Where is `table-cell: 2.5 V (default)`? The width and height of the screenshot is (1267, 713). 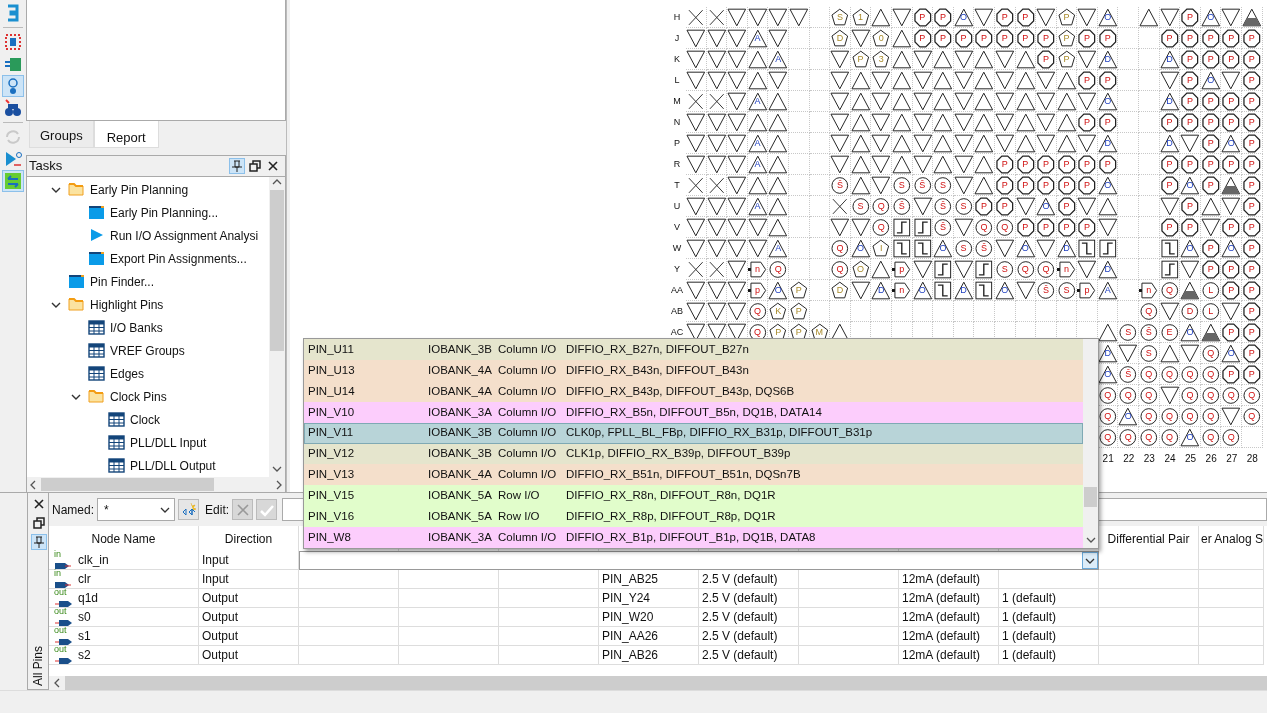 table-cell: 2.5 V (default) is located at coordinates (749, 598).